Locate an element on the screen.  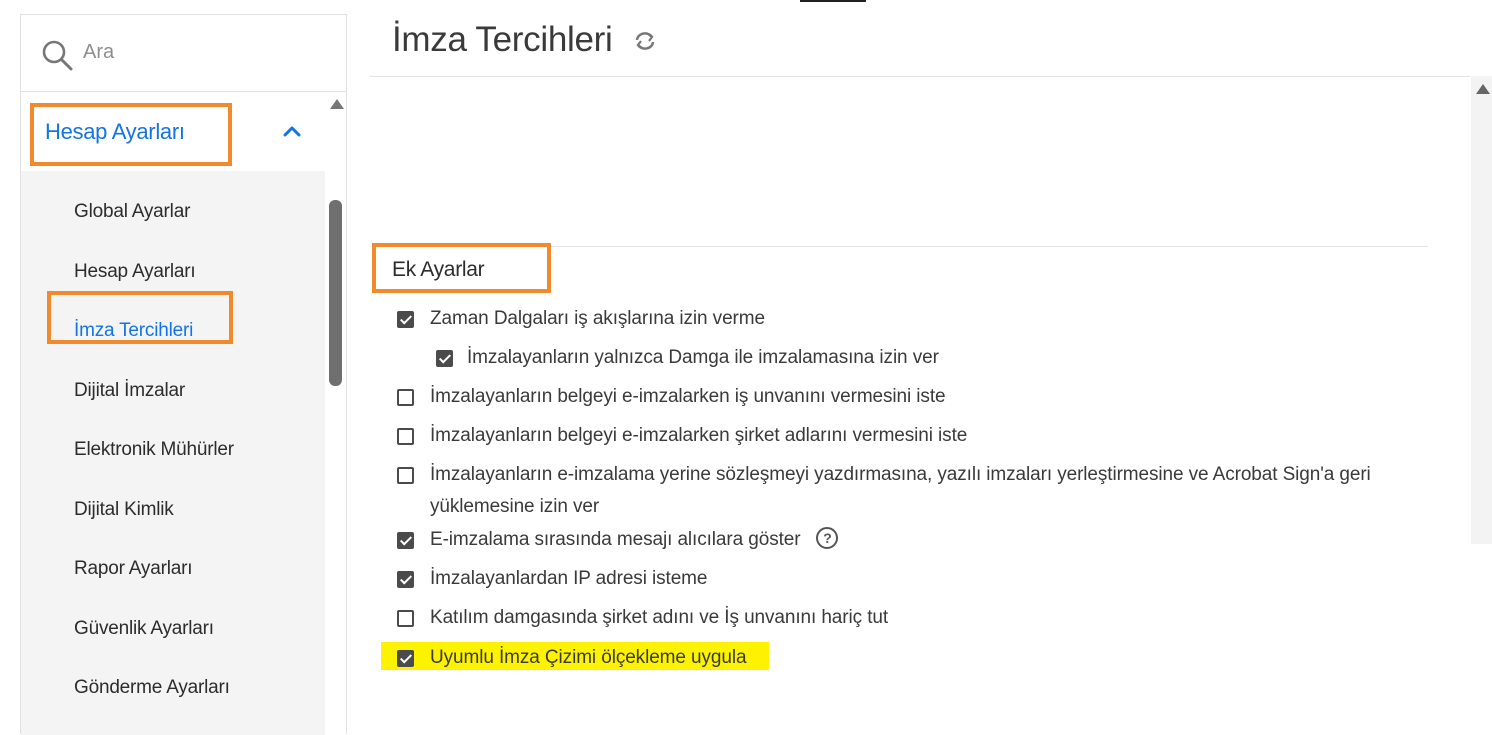
refresh-icon is located at coordinates (645, 41).